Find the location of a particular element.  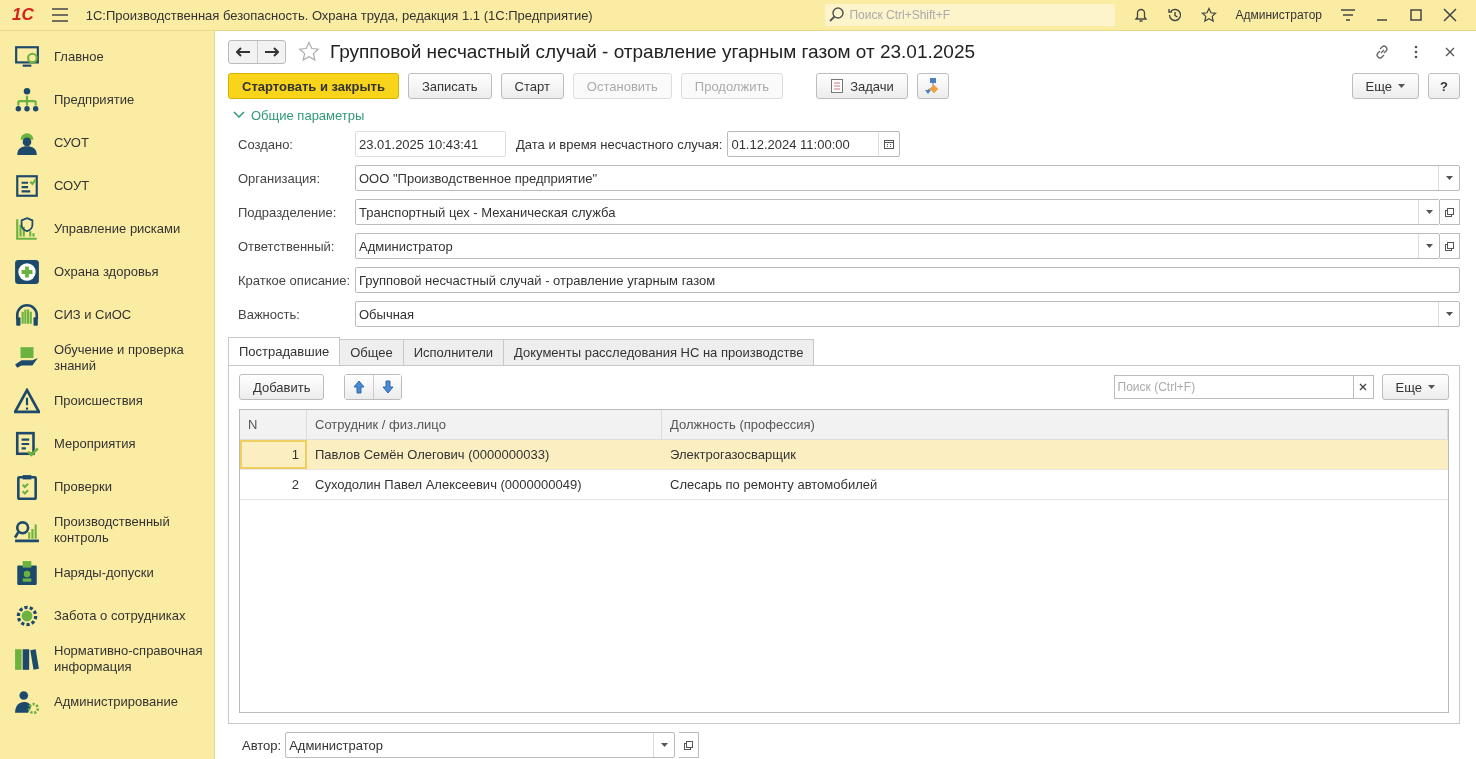

input-field: Транспортный цех - Механическая служба is located at coordinates (897, 212).